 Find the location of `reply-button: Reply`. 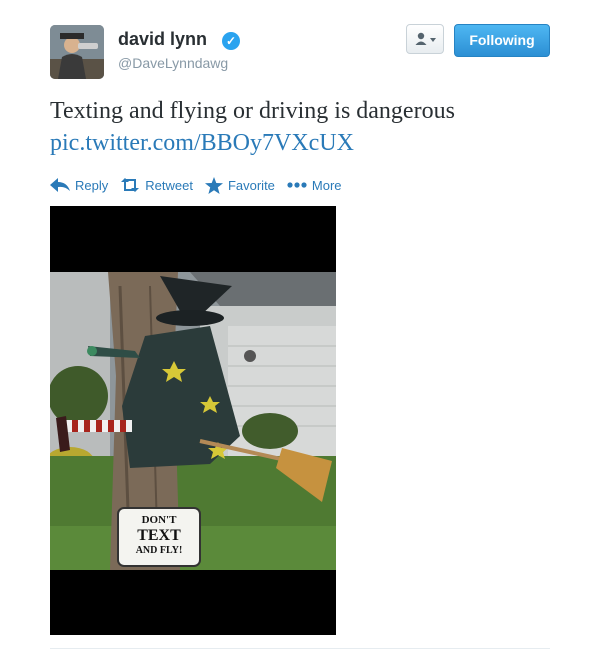

reply-button: Reply is located at coordinates (79, 185).